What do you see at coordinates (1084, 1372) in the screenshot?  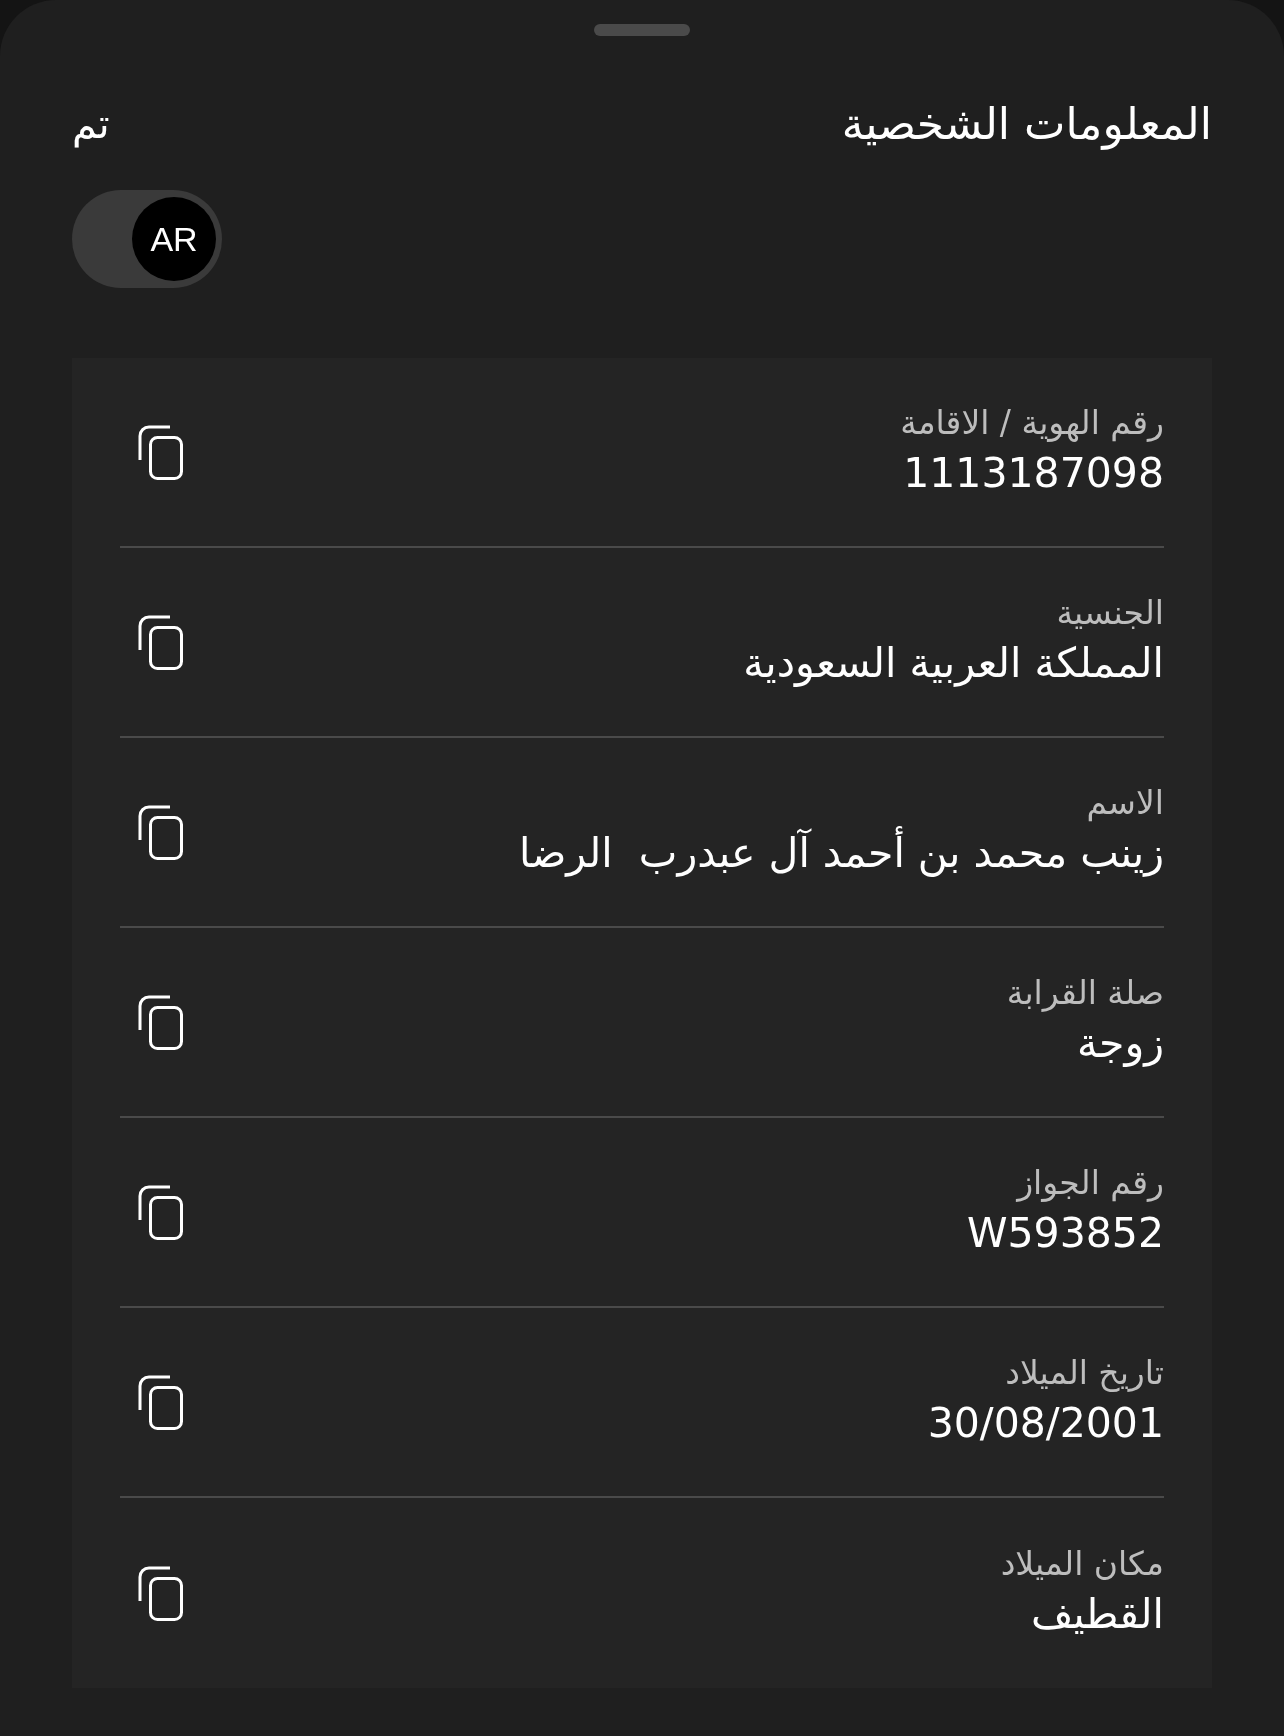 I see `field-label: تاريخ الميلاد` at bounding box center [1084, 1372].